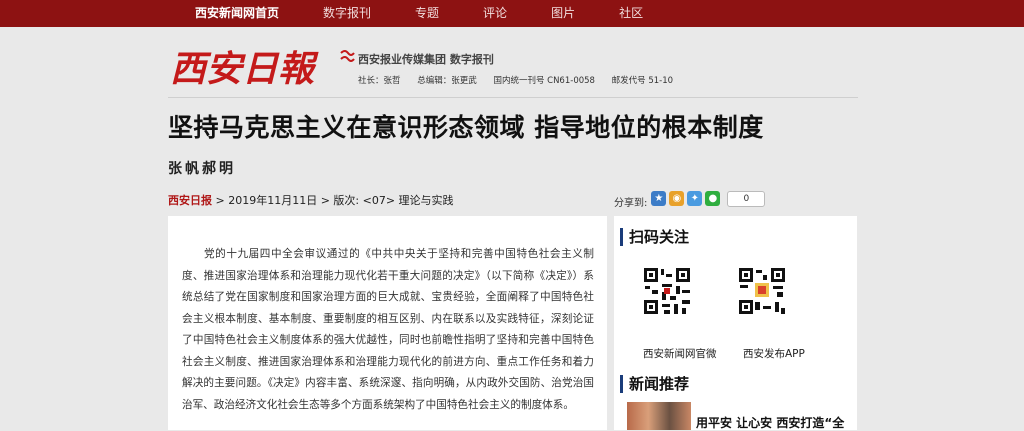 This screenshot has width=1024, height=431. I want to click on article-title: 坚持马克思主义在意识形态领域 指导地位的根本制度, so click(466, 127).